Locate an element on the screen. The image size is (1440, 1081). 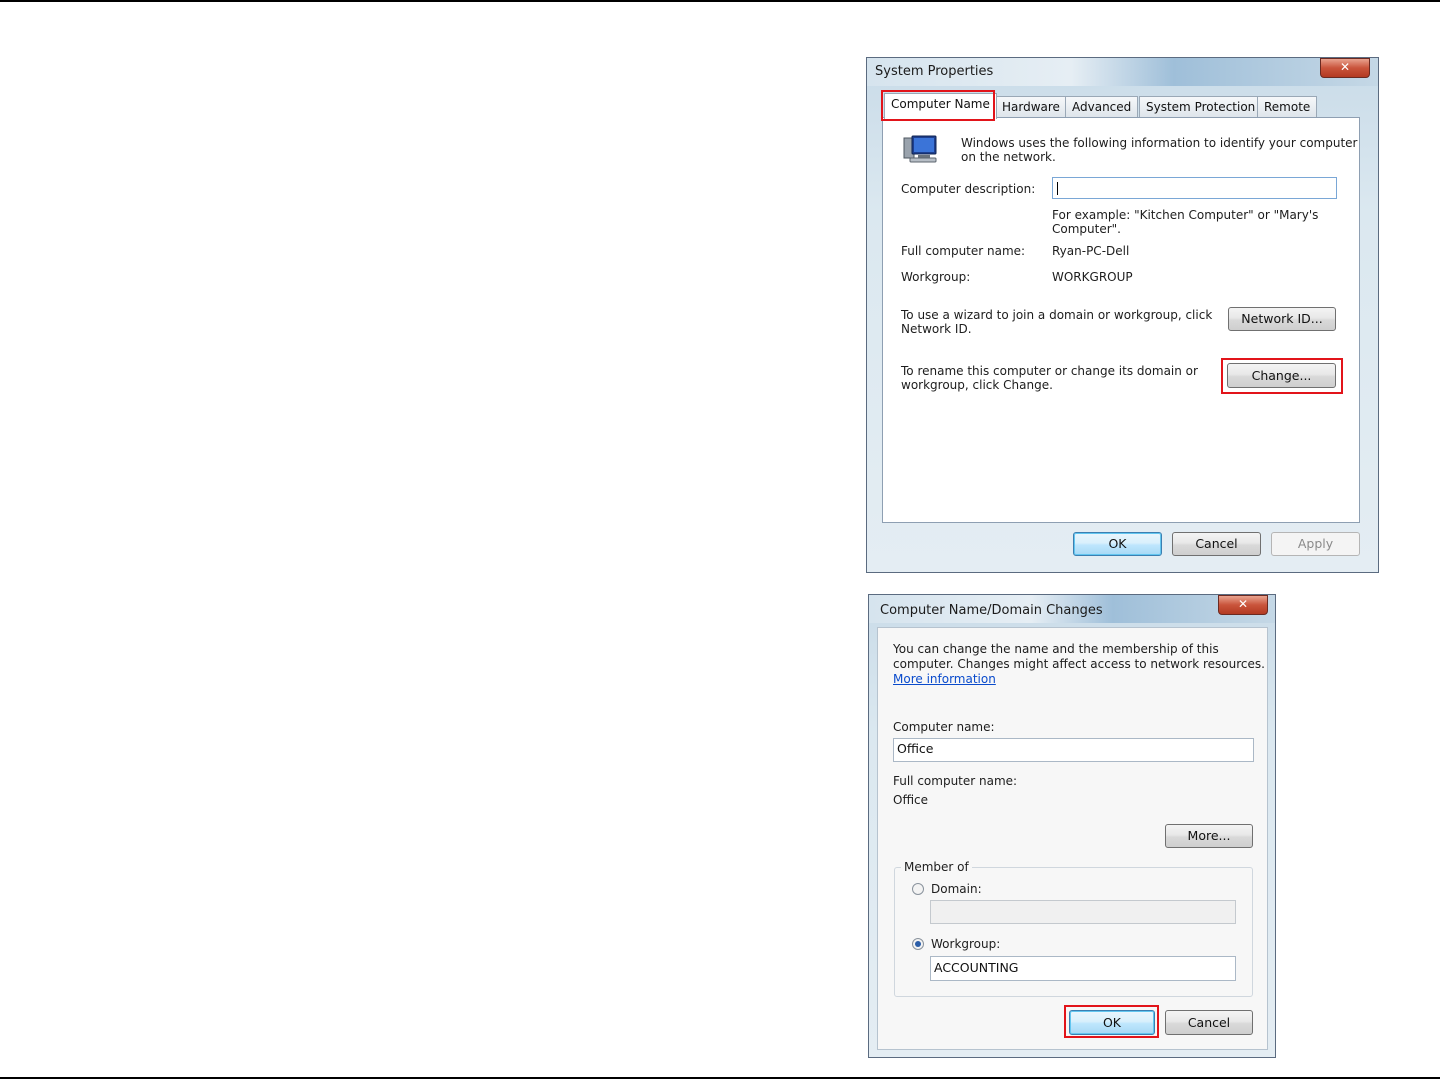
member-of-label: Member of is located at coordinates (936, 867).